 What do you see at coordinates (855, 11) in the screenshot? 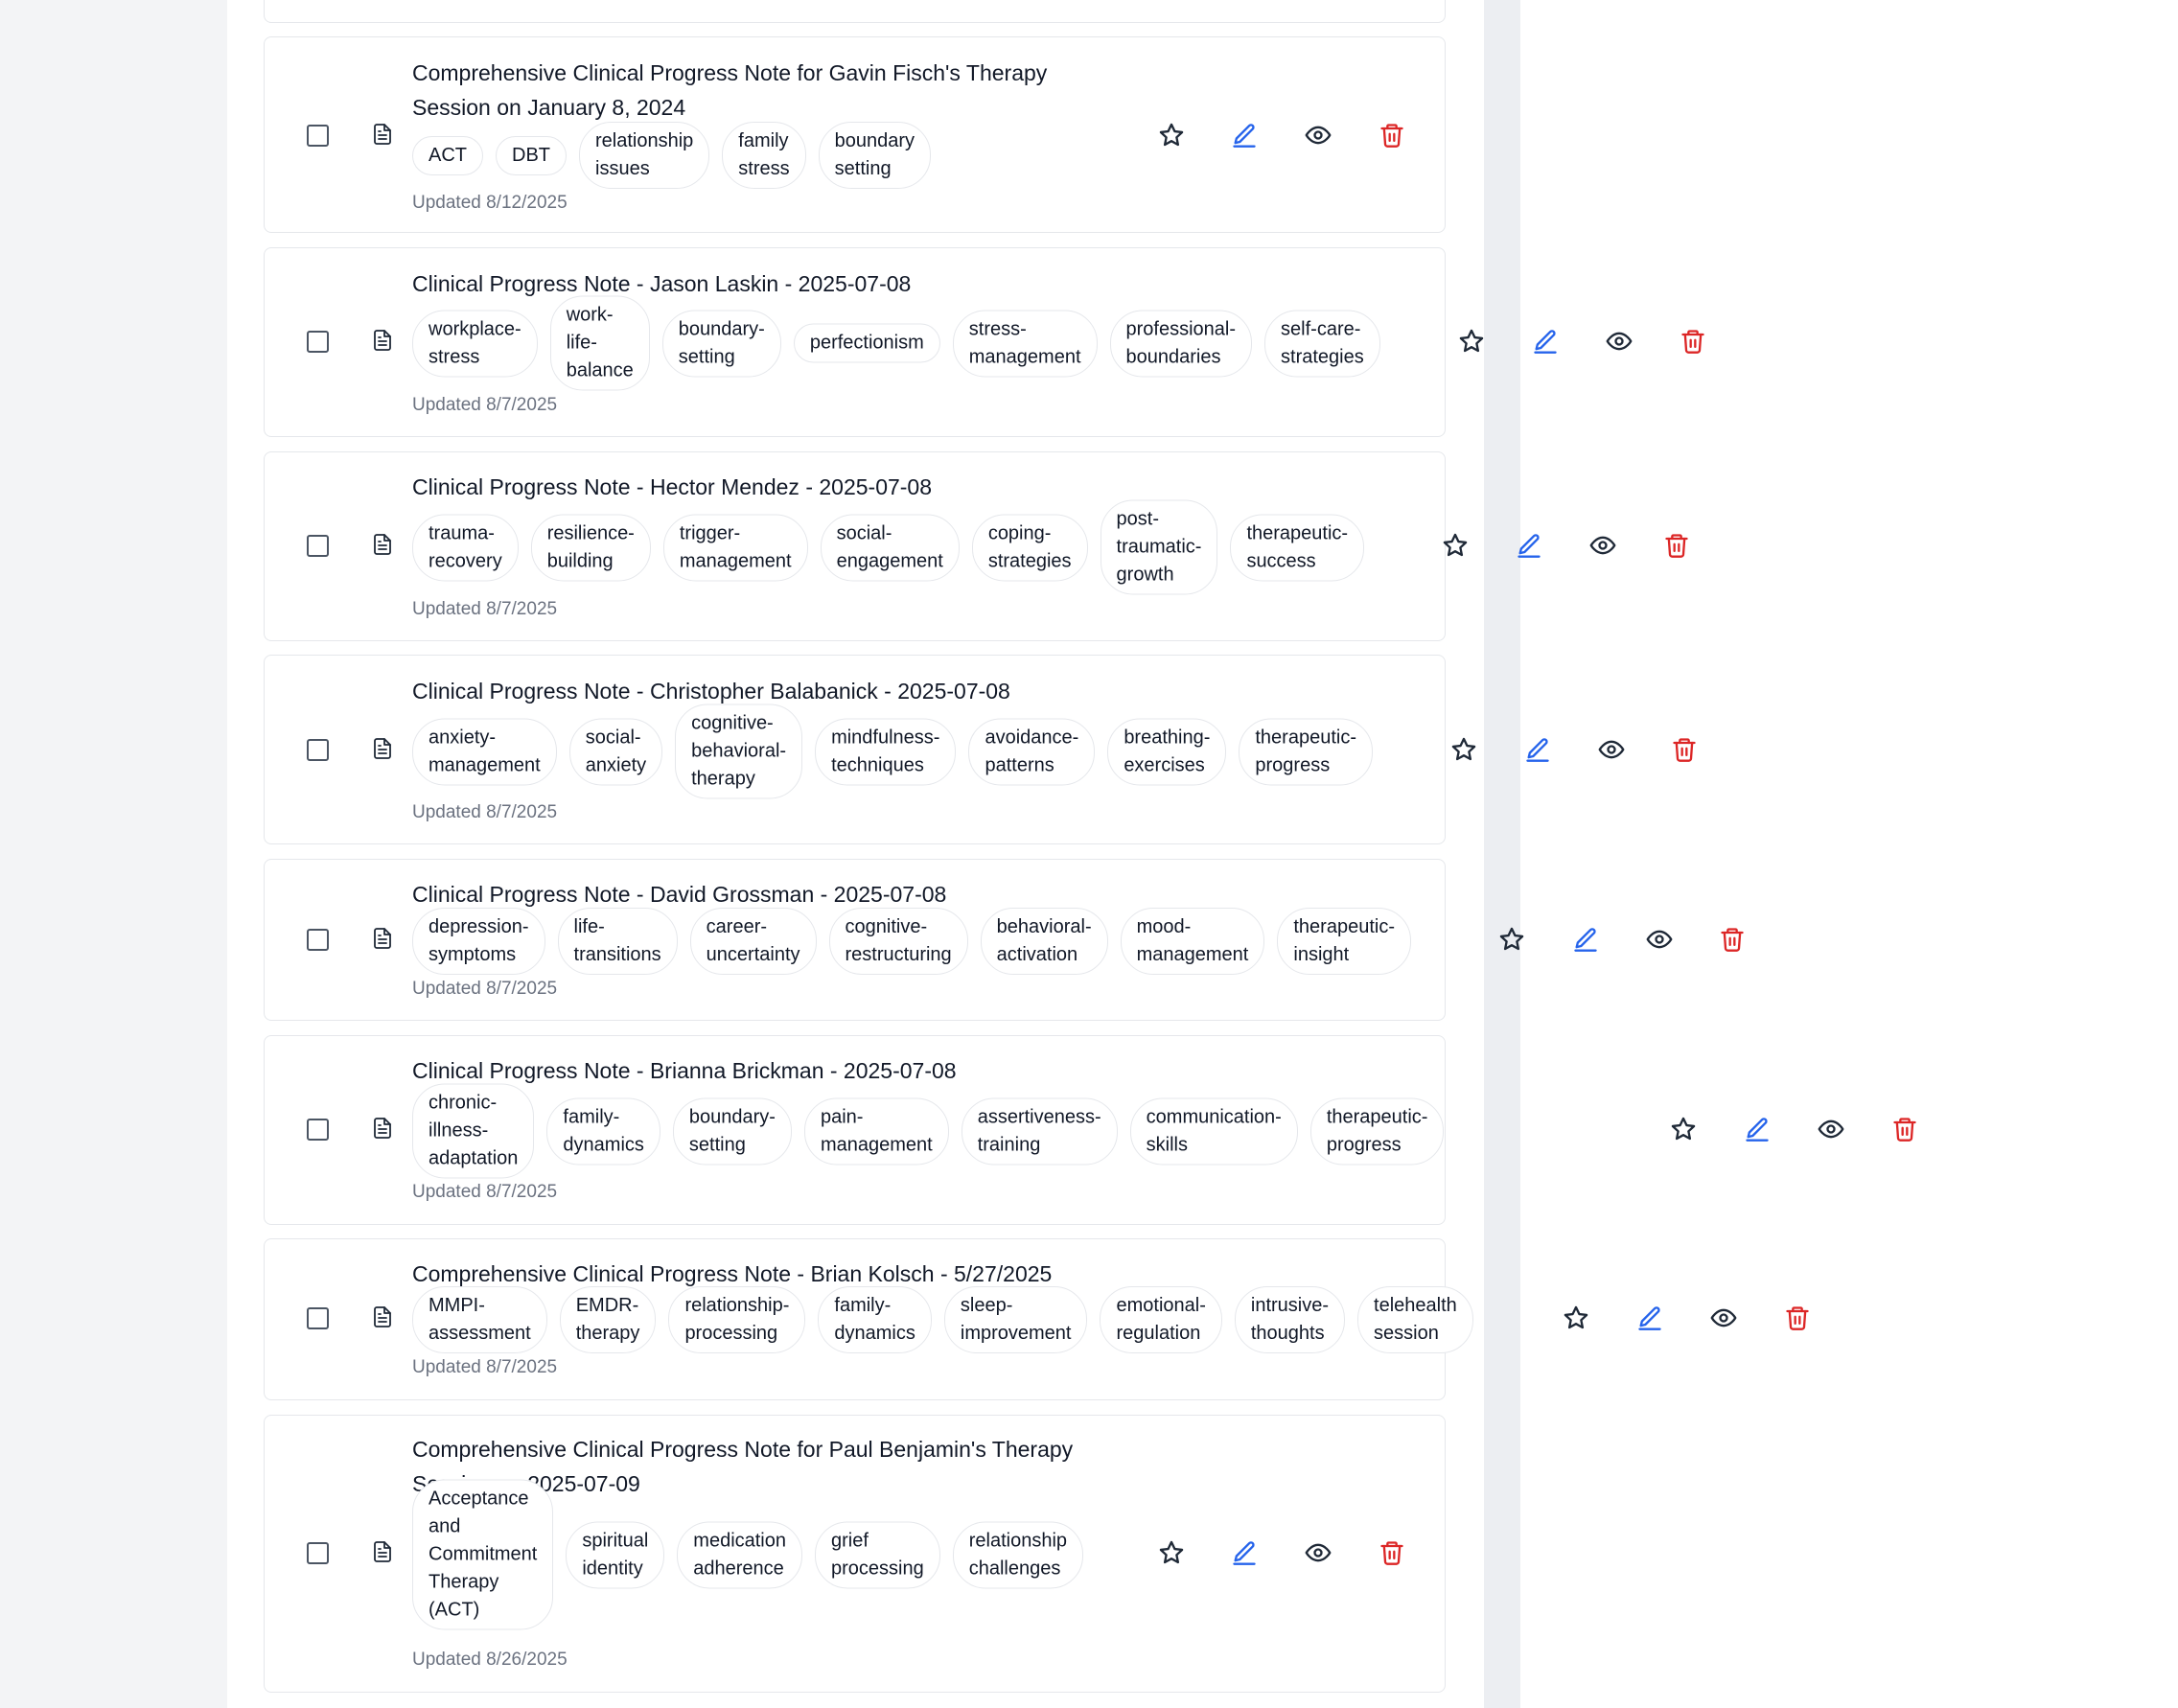
I see `note-card-previous` at bounding box center [855, 11].